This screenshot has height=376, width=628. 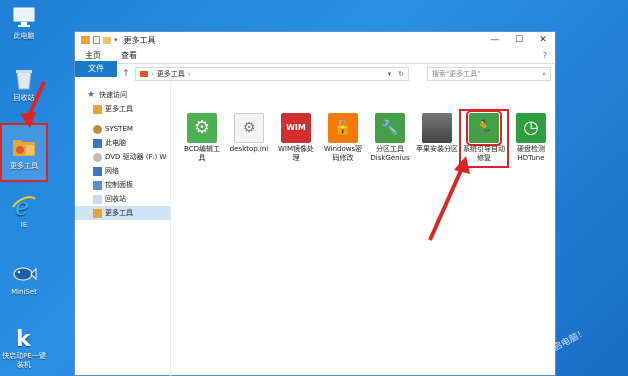 What do you see at coordinates (97, 185) in the screenshot?
I see `control-panel-icon` at bounding box center [97, 185].